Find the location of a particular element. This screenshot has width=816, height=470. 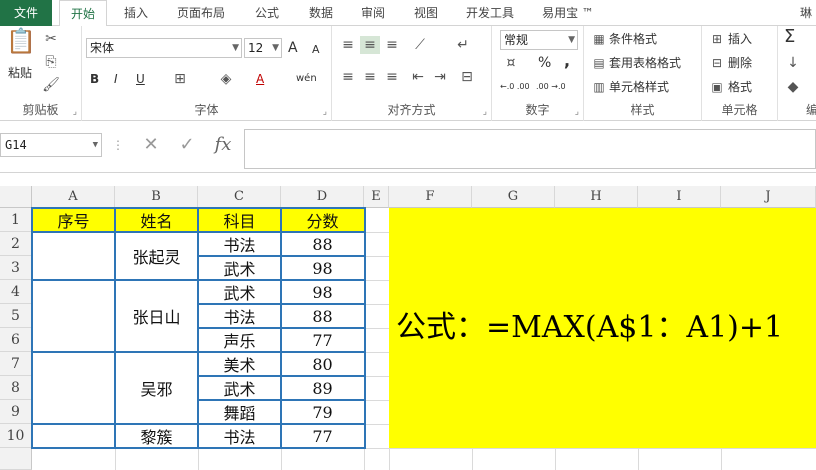

decrease-indent-icon: ⇤ is located at coordinates (418, 77).